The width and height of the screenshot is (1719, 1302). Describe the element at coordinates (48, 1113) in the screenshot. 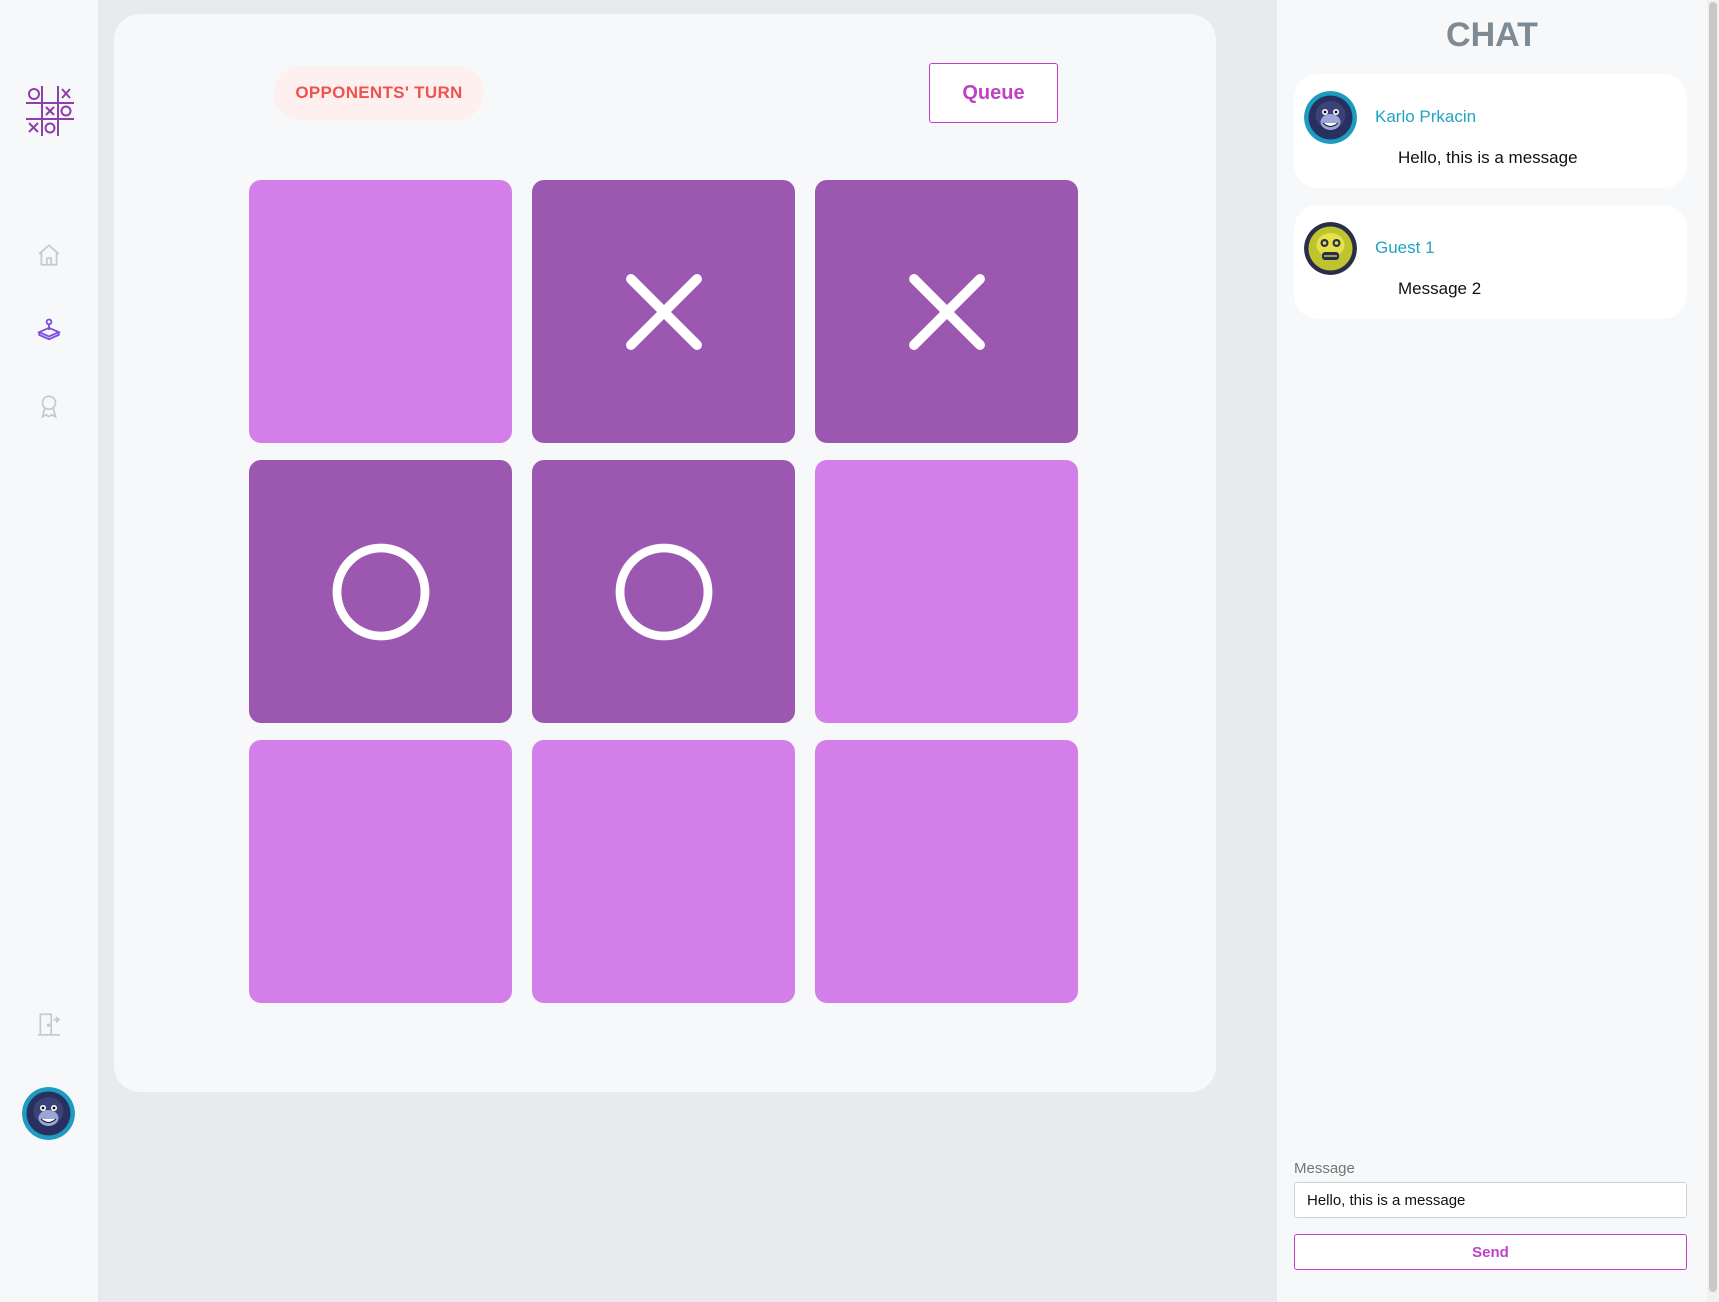

I see `user-avatar` at that location.